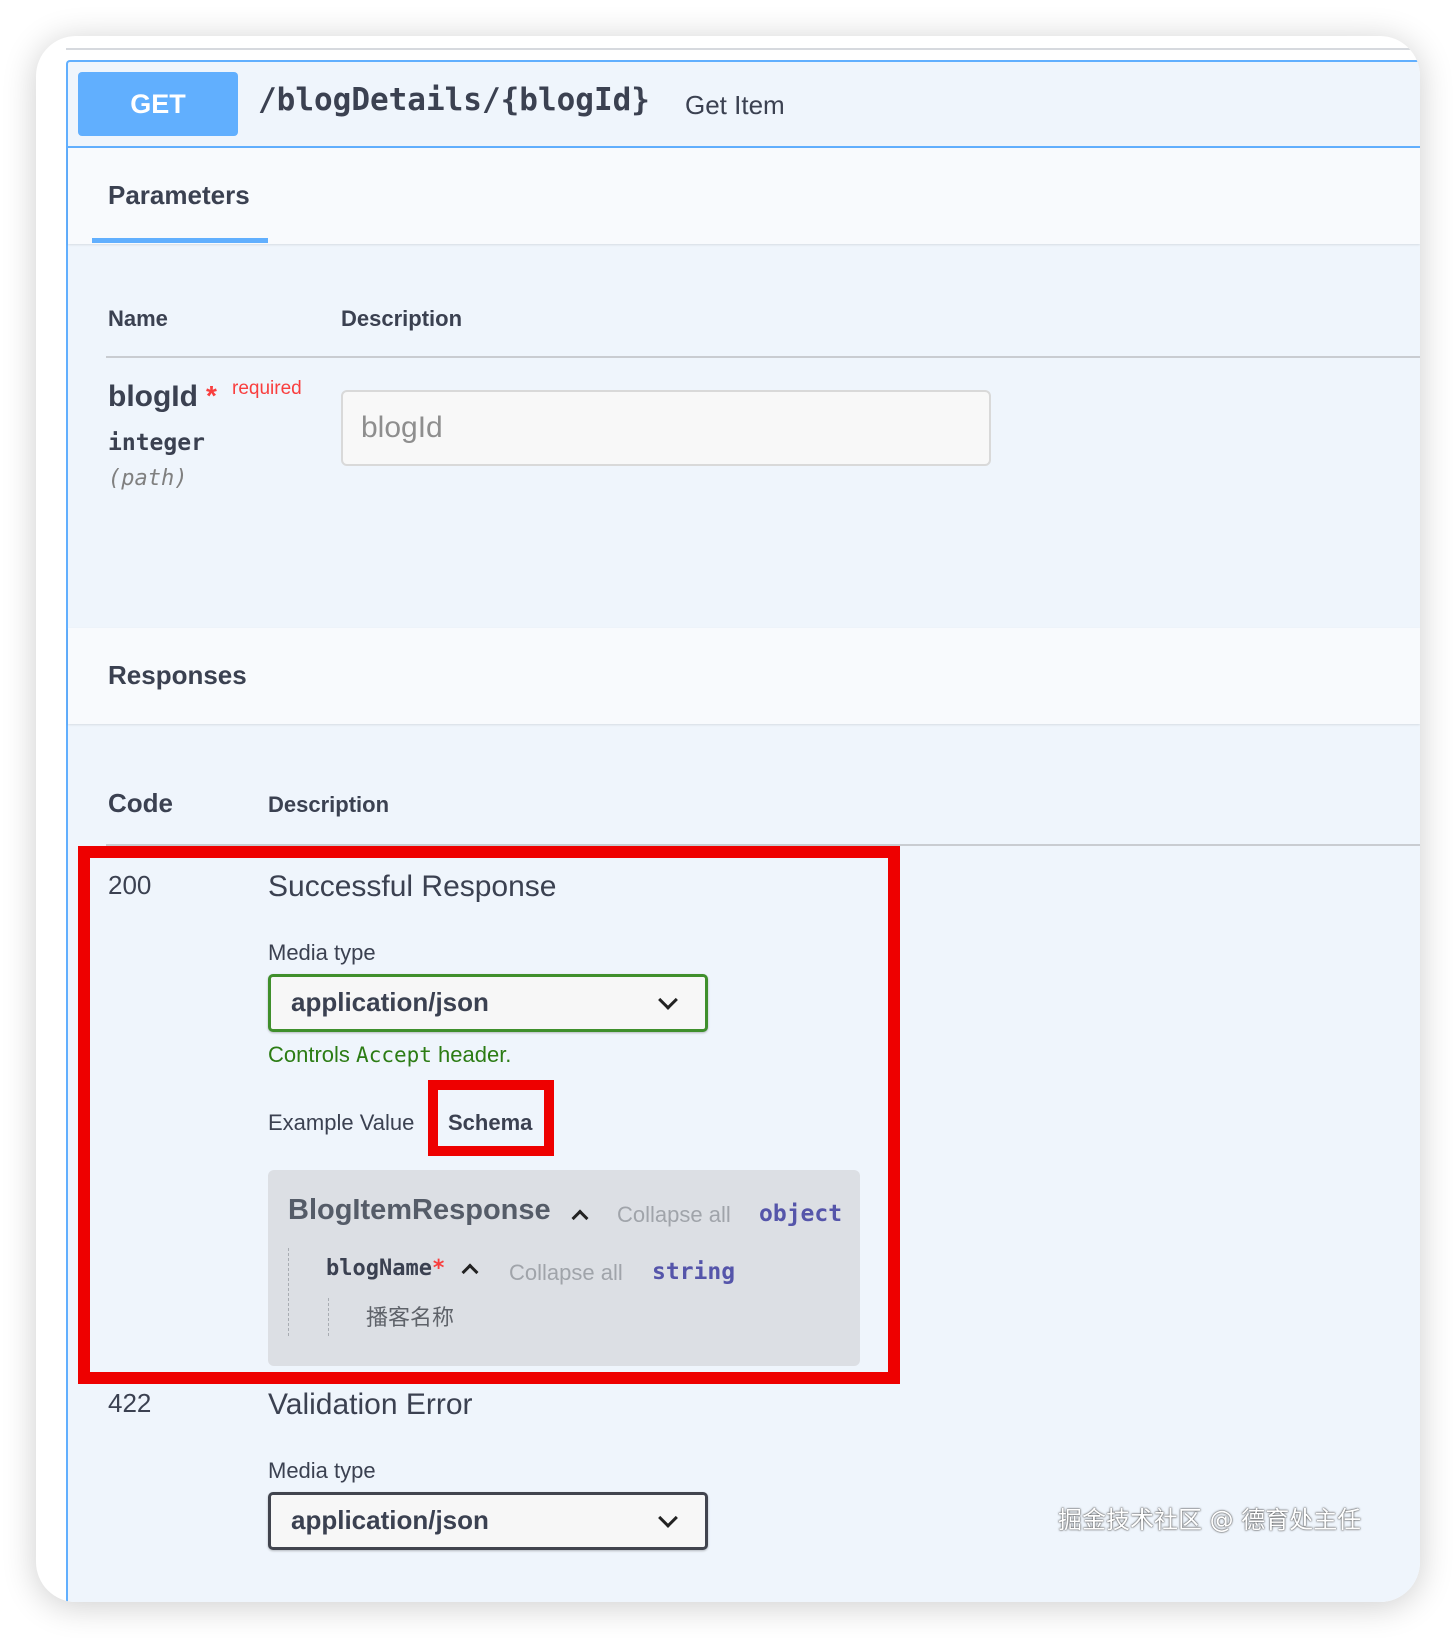  Describe the element at coordinates (744, 676) in the screenshot. I see `responses-header: Responses` at that location.